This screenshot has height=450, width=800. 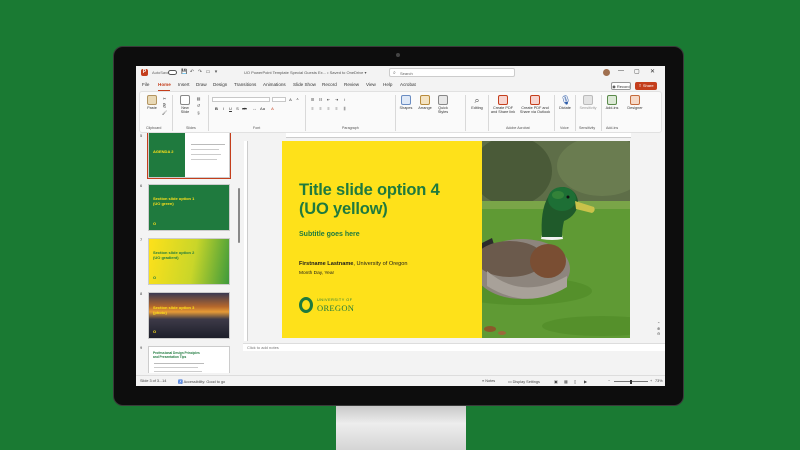 What do you see at coordinates (425, 102) in the screenshot?
I see `arrange-button: Arrange` at bounding box center [425, 102].